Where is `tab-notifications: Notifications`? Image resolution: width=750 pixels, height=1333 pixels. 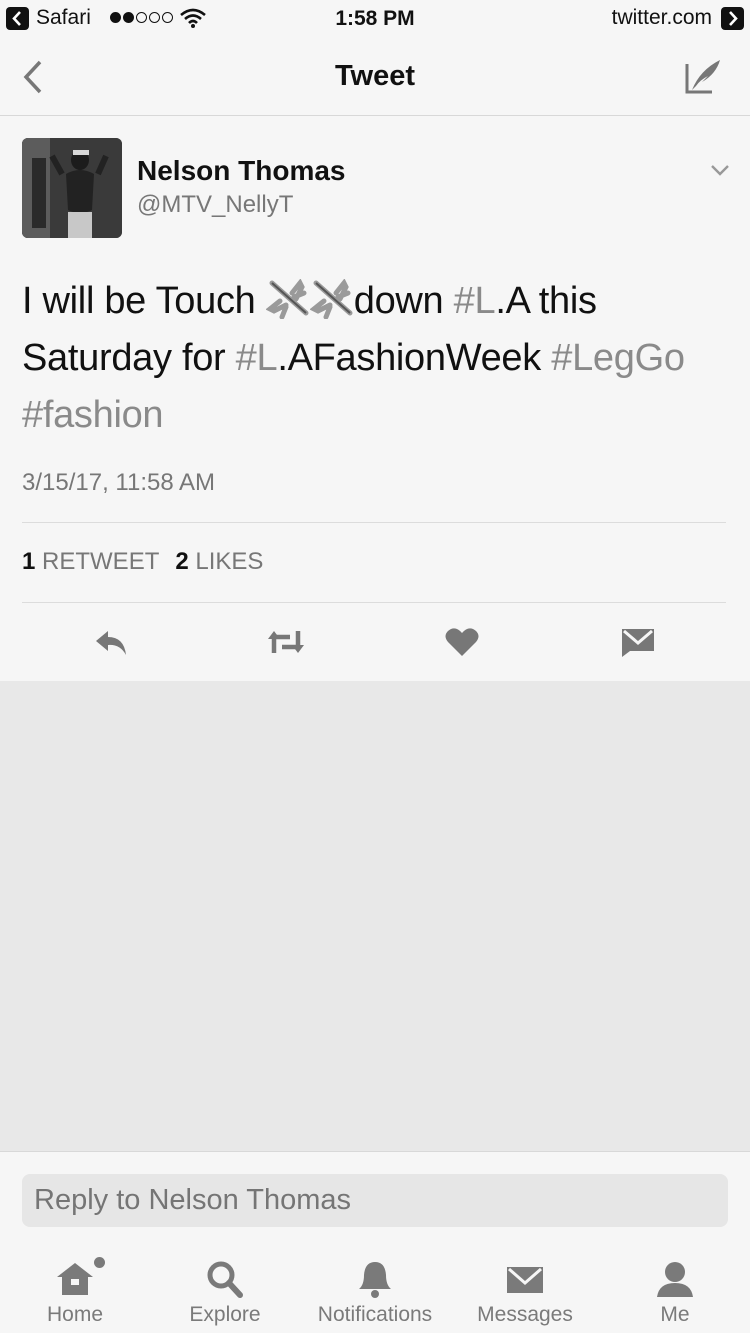
tab-notifications: Notifications is located at coordinates (375, 1286).